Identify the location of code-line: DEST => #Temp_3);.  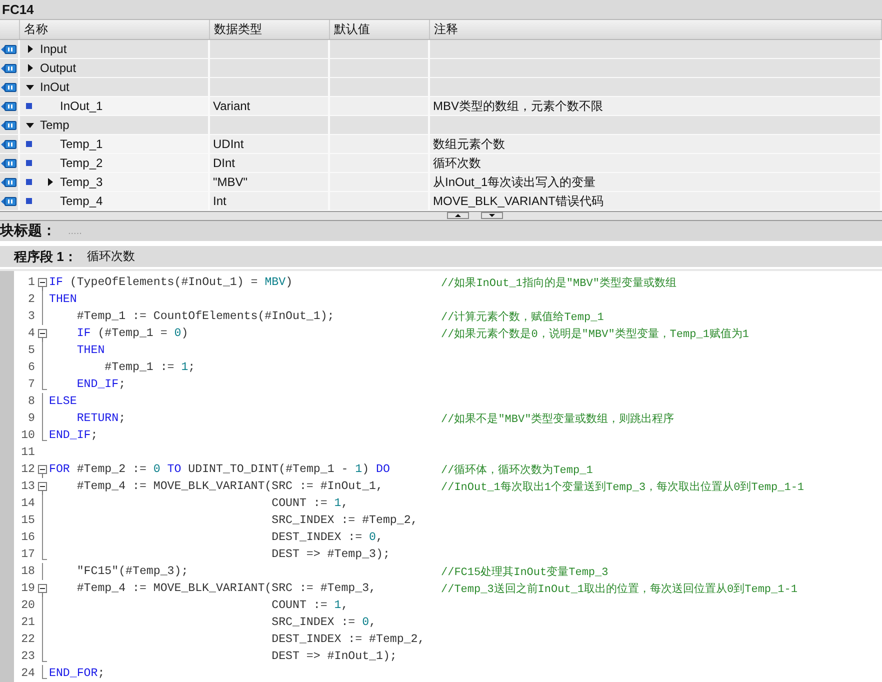
(330, 554).